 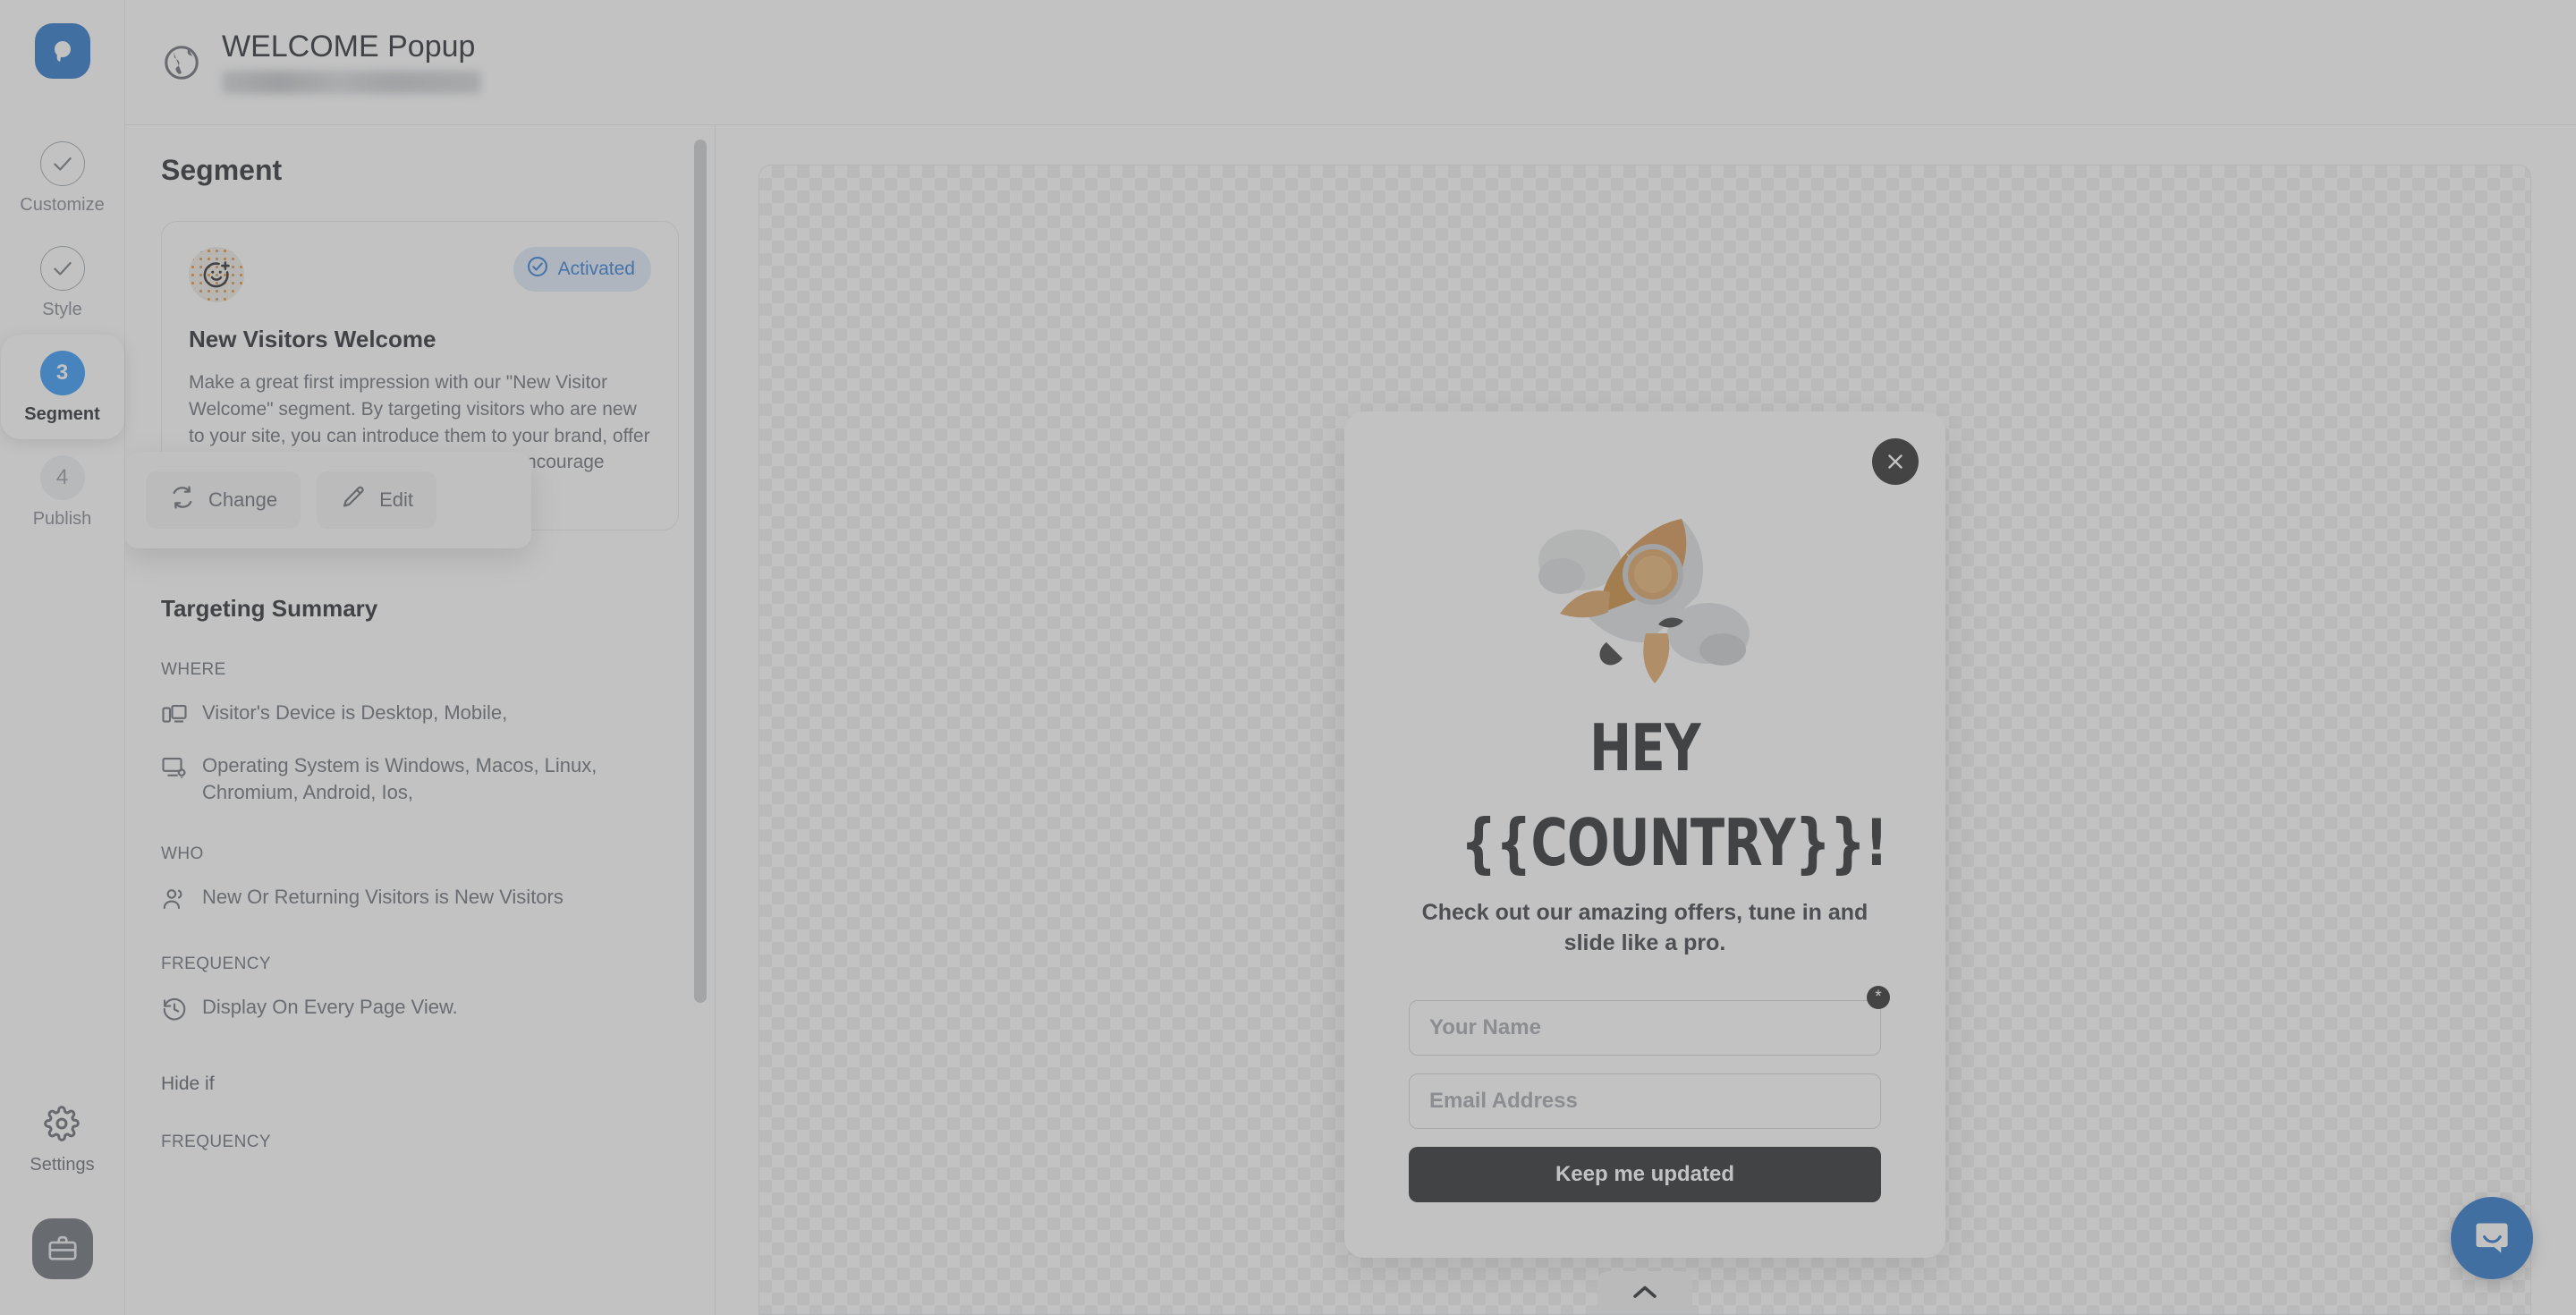 I want to click on step-list: Customize Style 3 Segment 4 Publish, so click(x=62, y=334).